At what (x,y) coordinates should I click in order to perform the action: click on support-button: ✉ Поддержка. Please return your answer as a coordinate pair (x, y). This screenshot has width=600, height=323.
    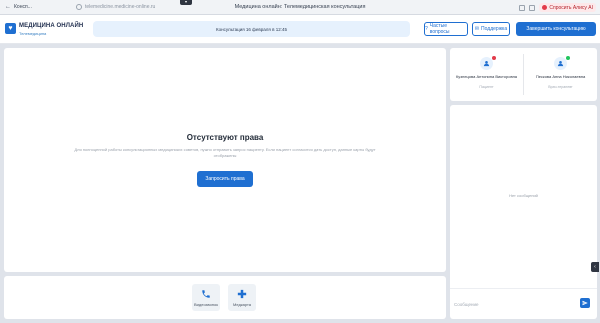
    Looking at the image, I should click on (491, 29).